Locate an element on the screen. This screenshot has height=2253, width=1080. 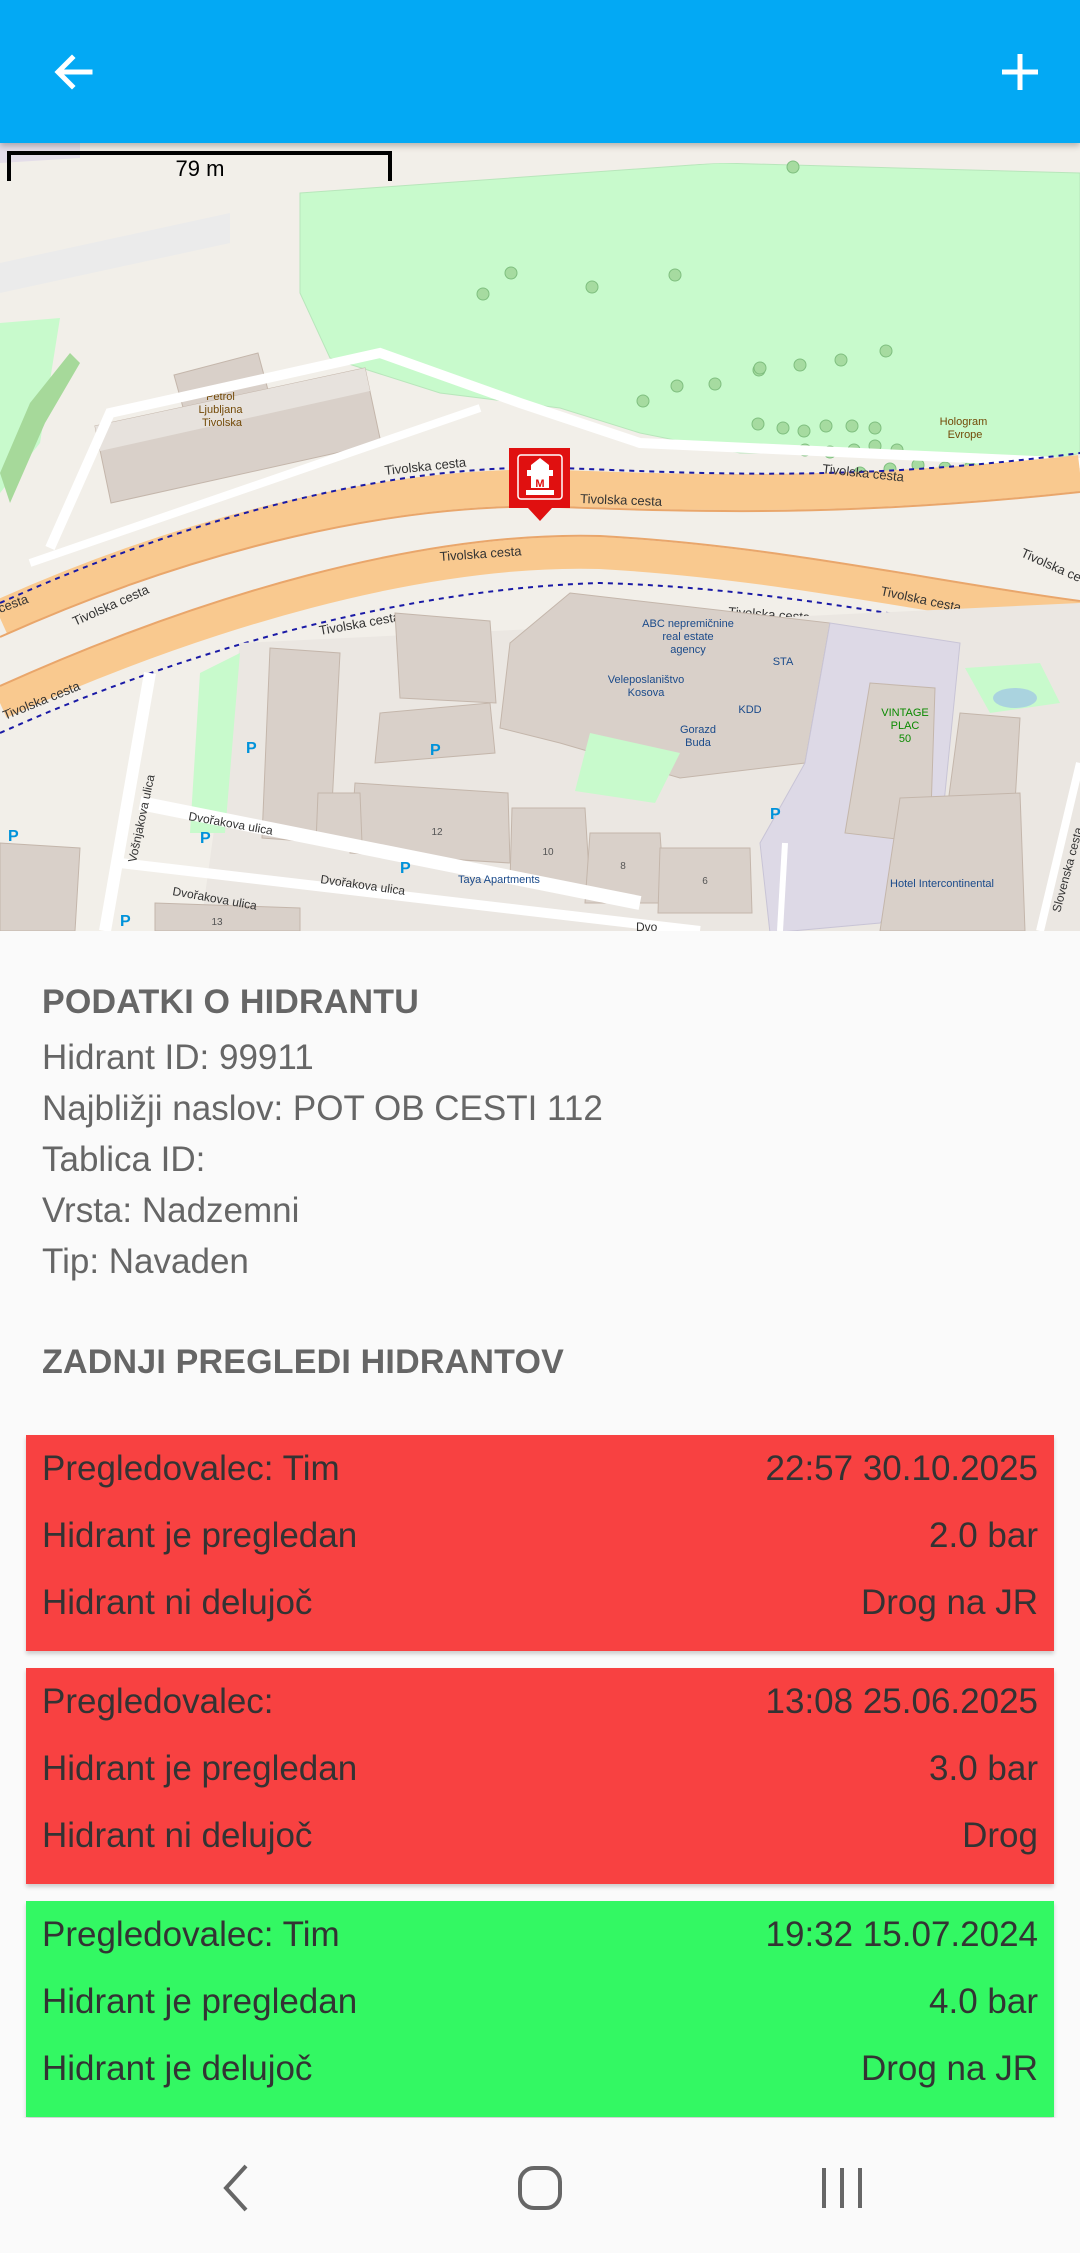
hydrant-type: Tip: Navaden is located at coordinates (145, 1261).